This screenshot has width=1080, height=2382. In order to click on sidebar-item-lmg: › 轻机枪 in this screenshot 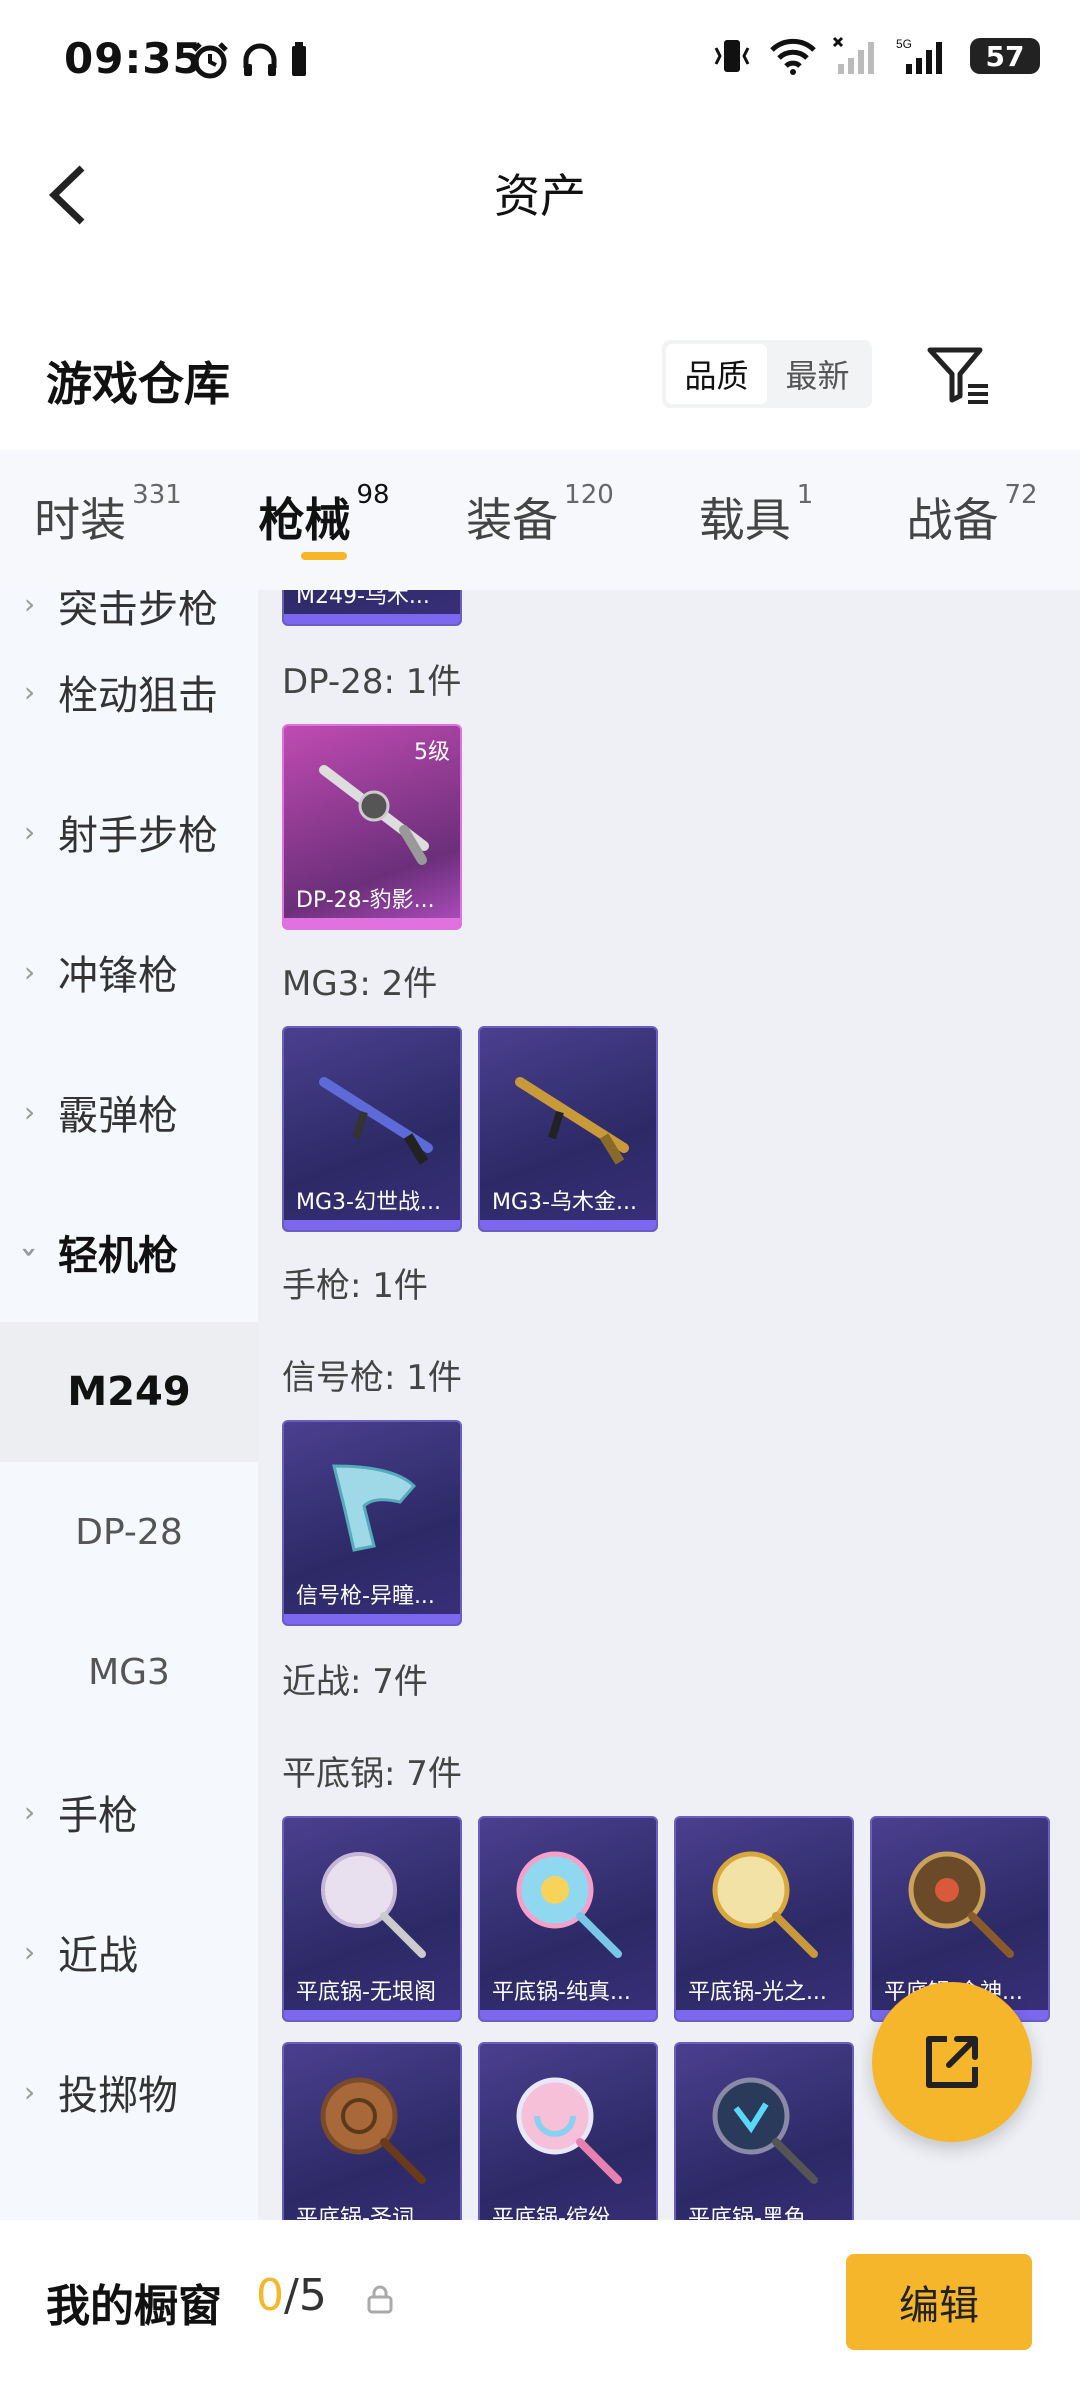, I will do `click(129, 1252)`.